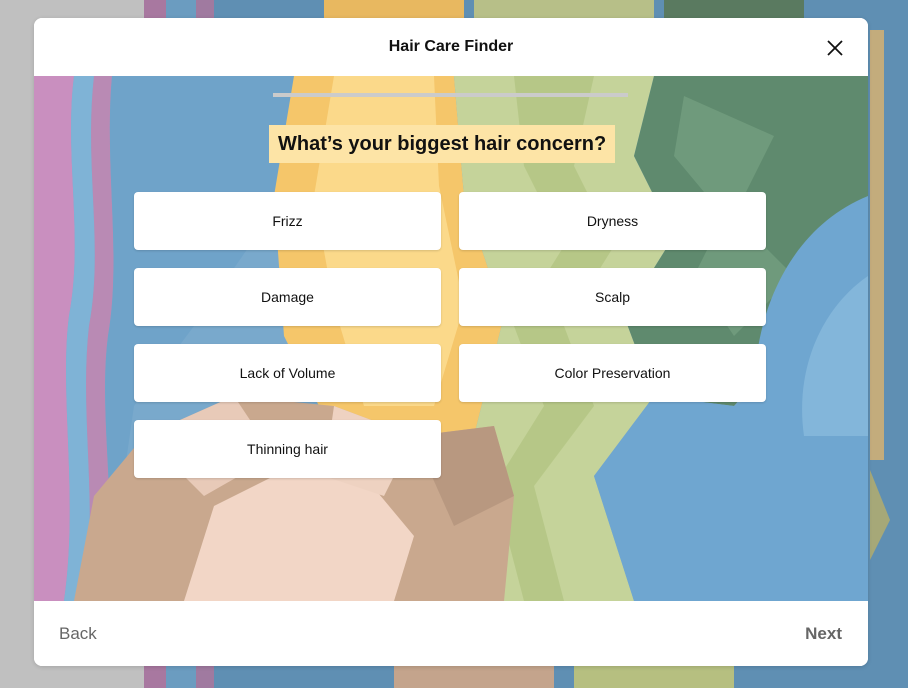 The image size is (908, 688). What do you see at coordinates (612, 373) in the screenshot?
I see `option-color-preservation: Color Preservation` at bounding box center [612, 373].